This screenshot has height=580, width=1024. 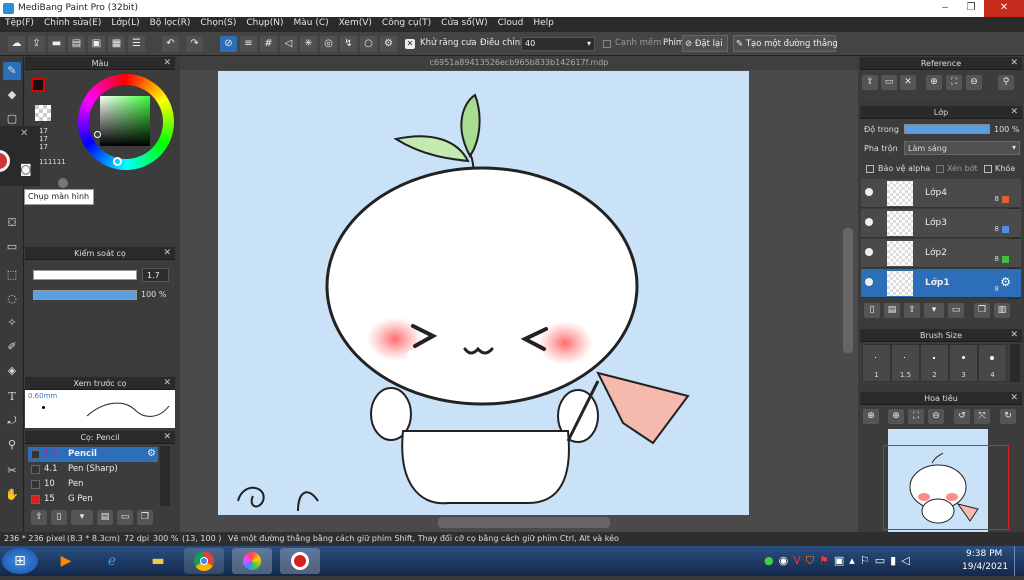 I want to click on menu-file: Tệp(F), so click(x=19, y=24).